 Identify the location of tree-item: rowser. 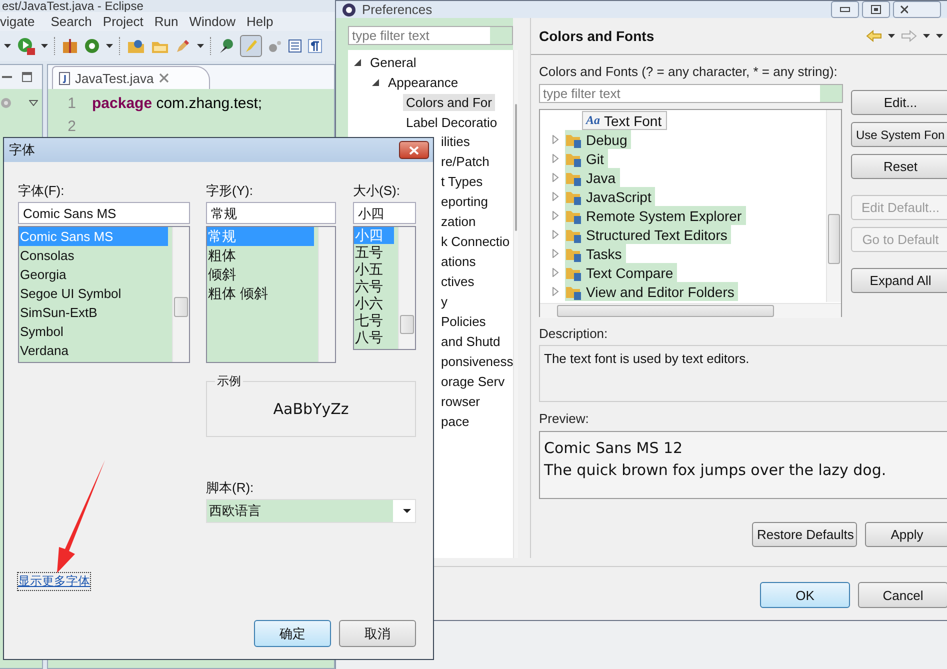
(477, 402).